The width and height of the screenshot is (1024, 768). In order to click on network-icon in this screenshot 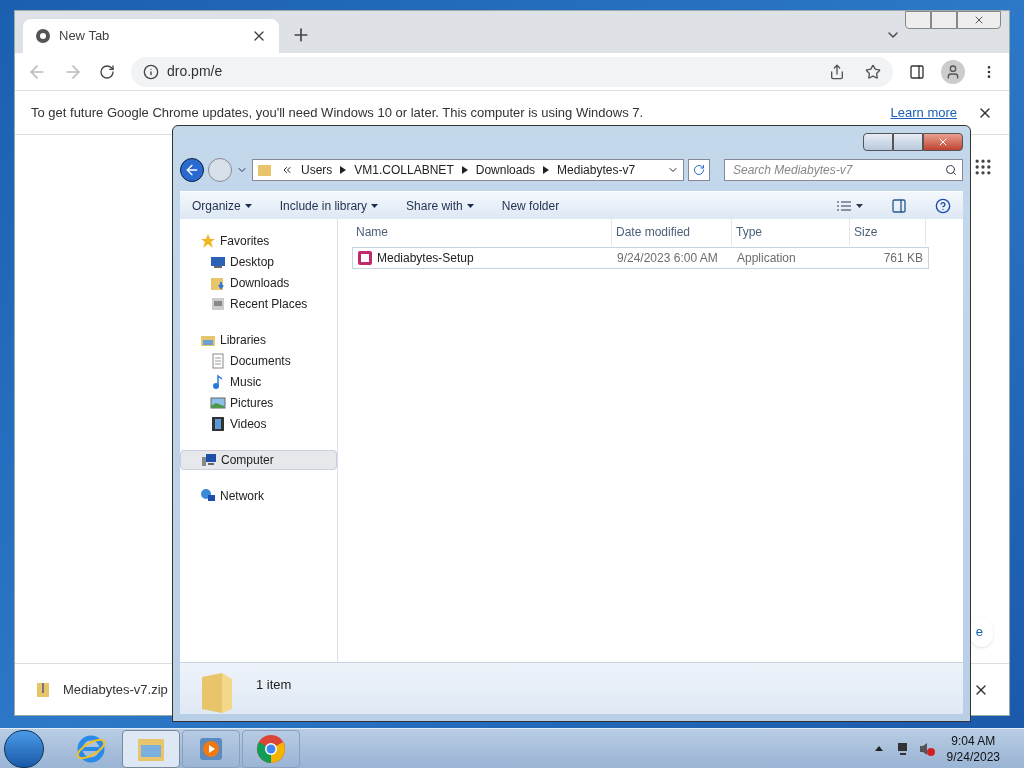, I will do `click(208, 496)`.